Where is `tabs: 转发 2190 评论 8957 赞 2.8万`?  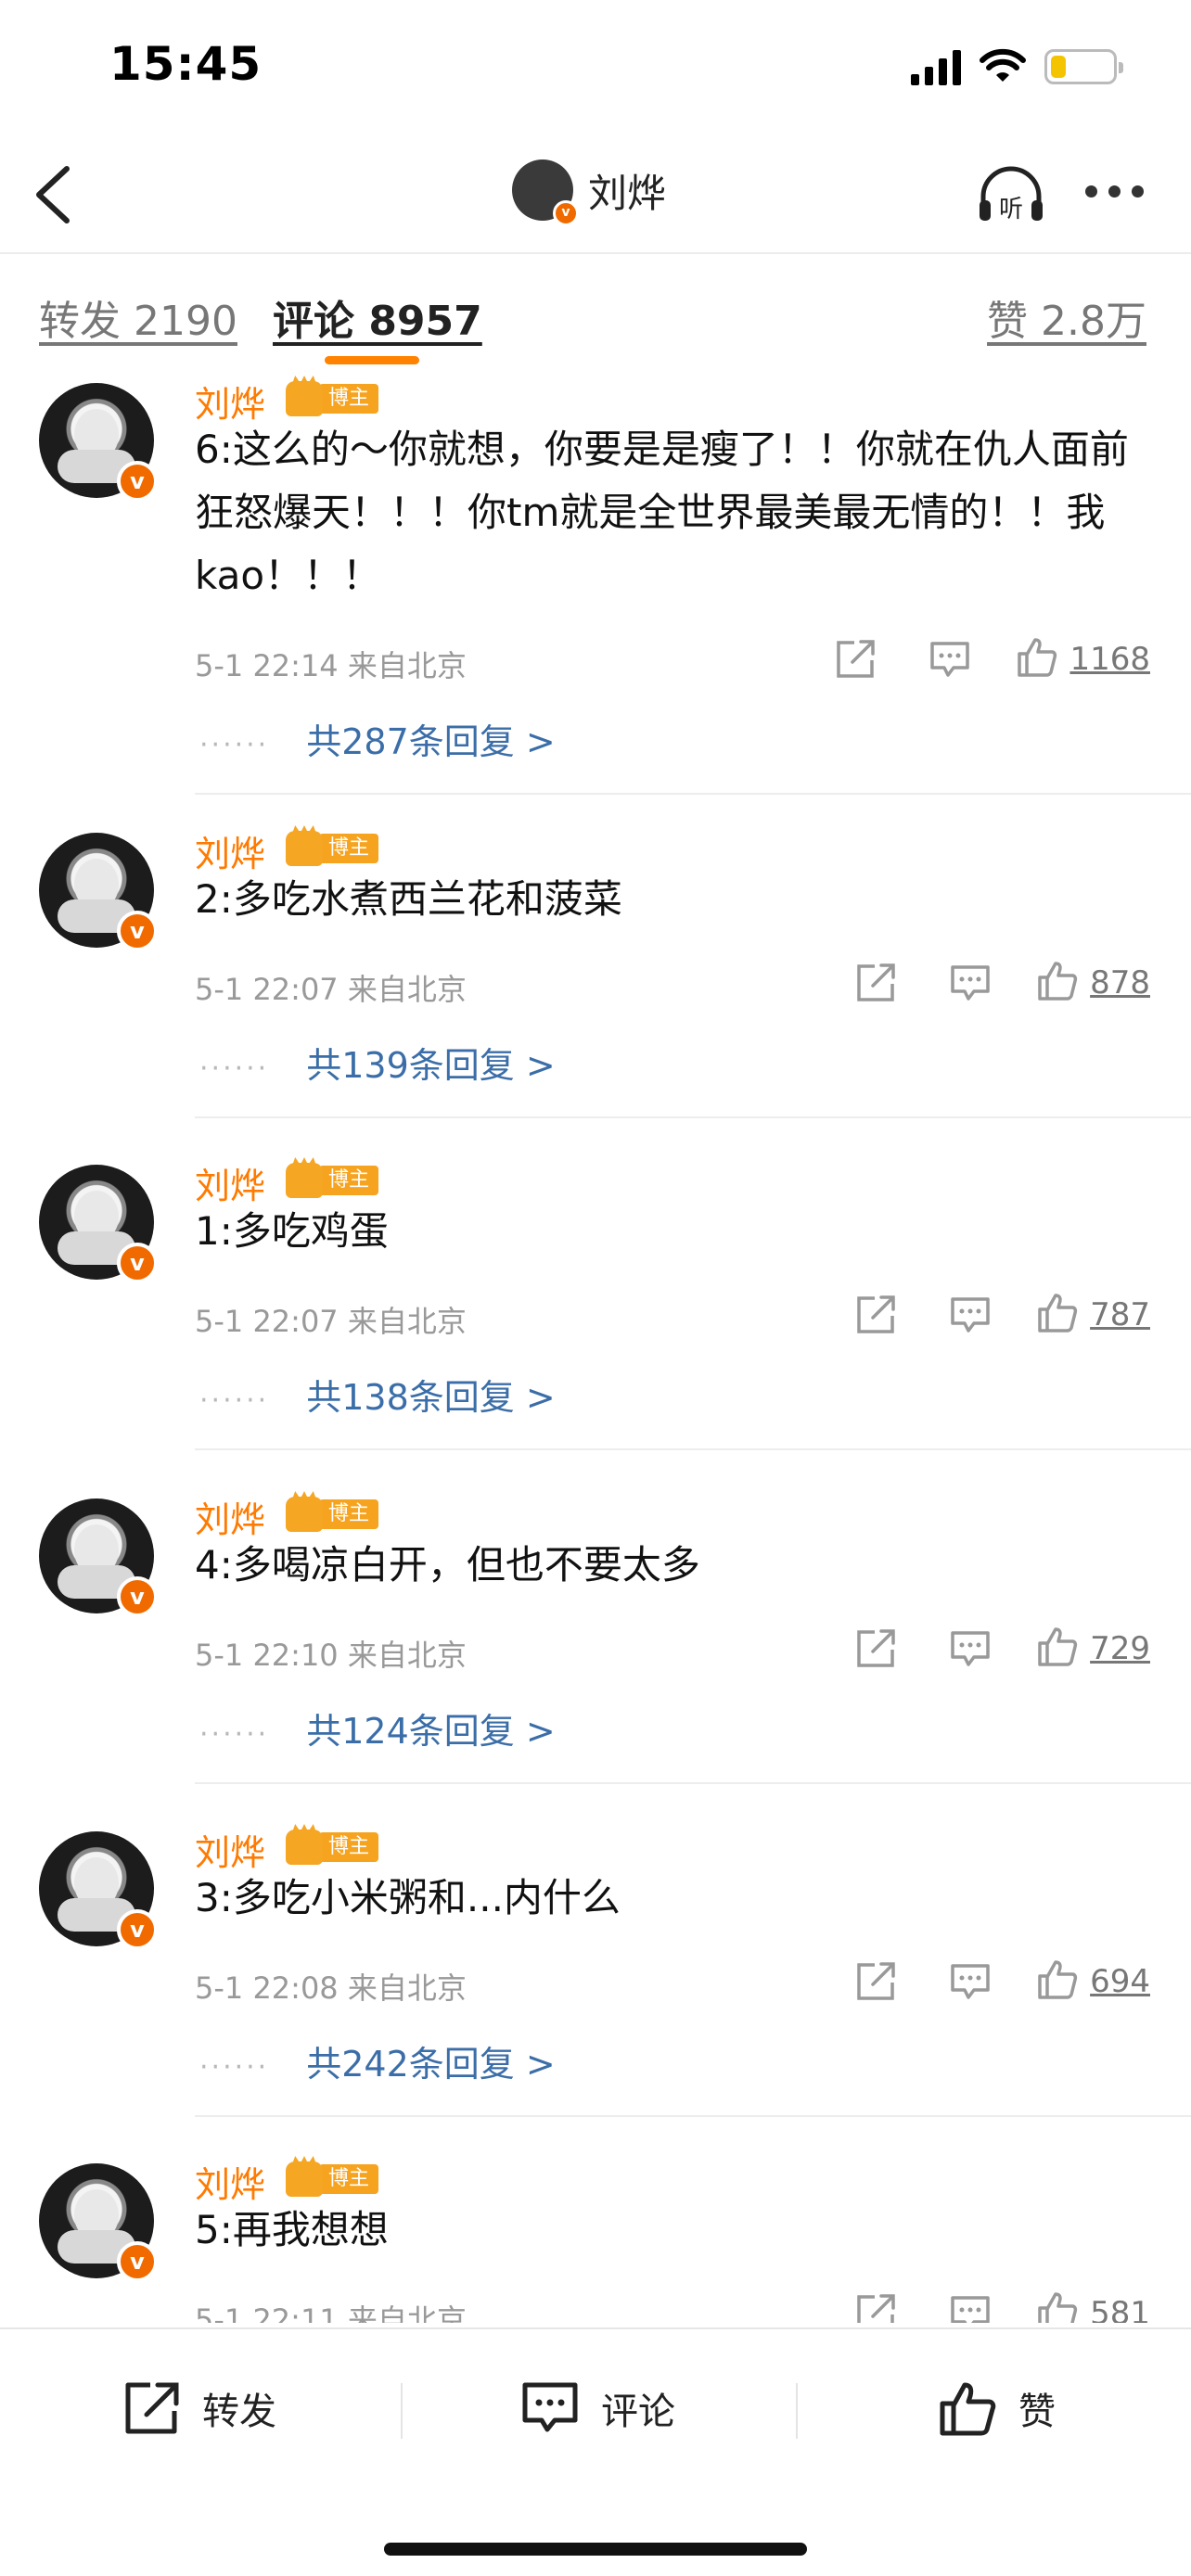 tabs: 转发 2190 评论 8957 赞 2.8万 is located at coordinates (595, 324).